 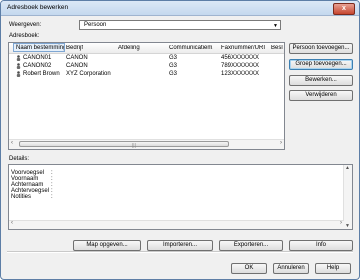 What do you see at coordinates (347, 168) in the screenshot?
I see `scroll-up-icon: ▲` at bounding box center [347, 168].